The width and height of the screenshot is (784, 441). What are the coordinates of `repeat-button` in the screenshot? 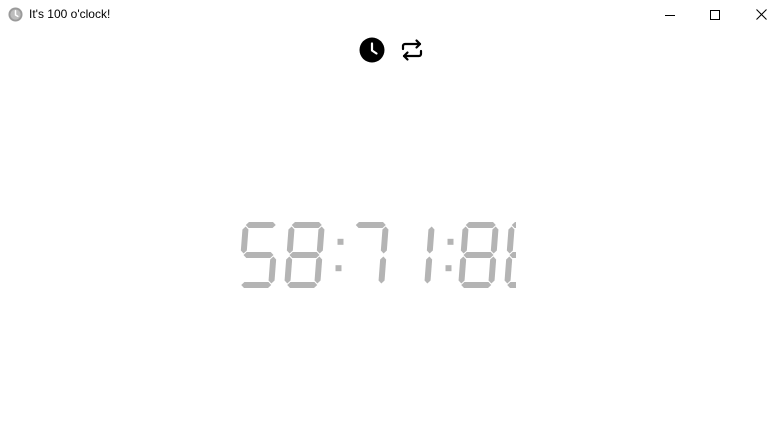 It's located at (412, 50).